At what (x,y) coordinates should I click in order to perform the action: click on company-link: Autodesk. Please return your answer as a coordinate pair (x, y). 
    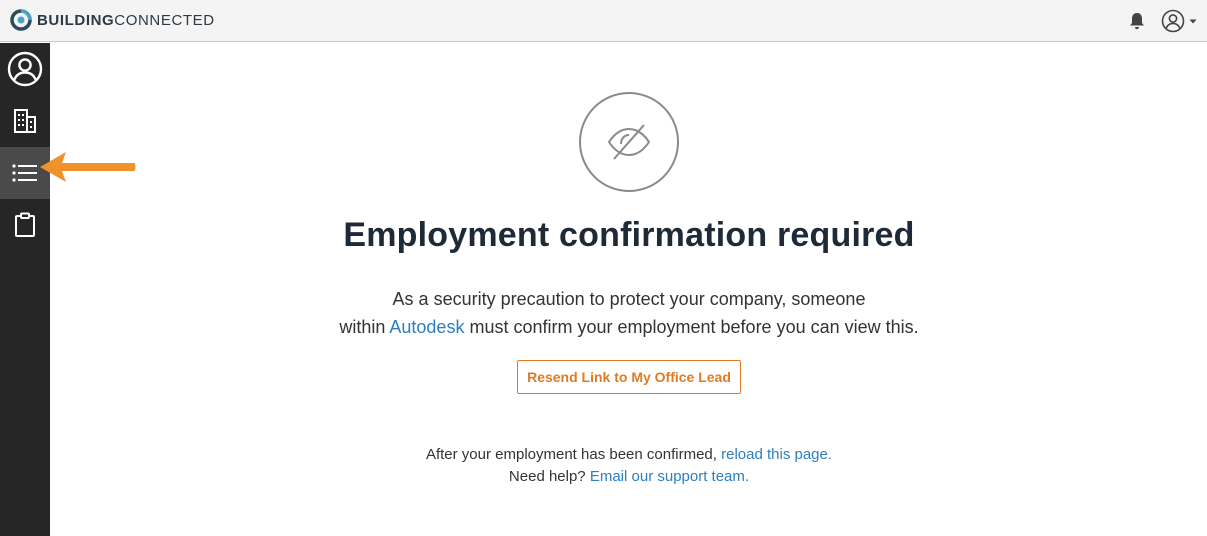
    Looking at the image, I should click on (426, 327).